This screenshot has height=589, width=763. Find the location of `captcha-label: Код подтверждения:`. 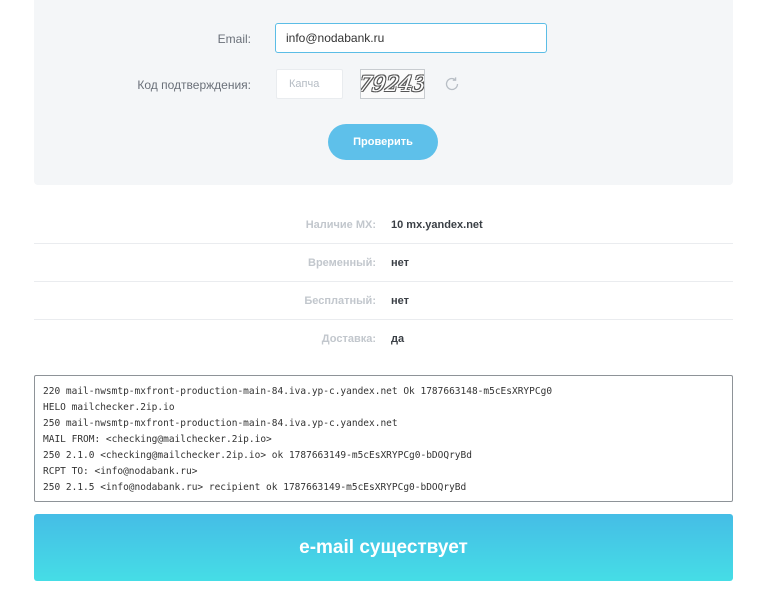

captcha-label: Код подтверждения: is located at coordinates (194, 85).